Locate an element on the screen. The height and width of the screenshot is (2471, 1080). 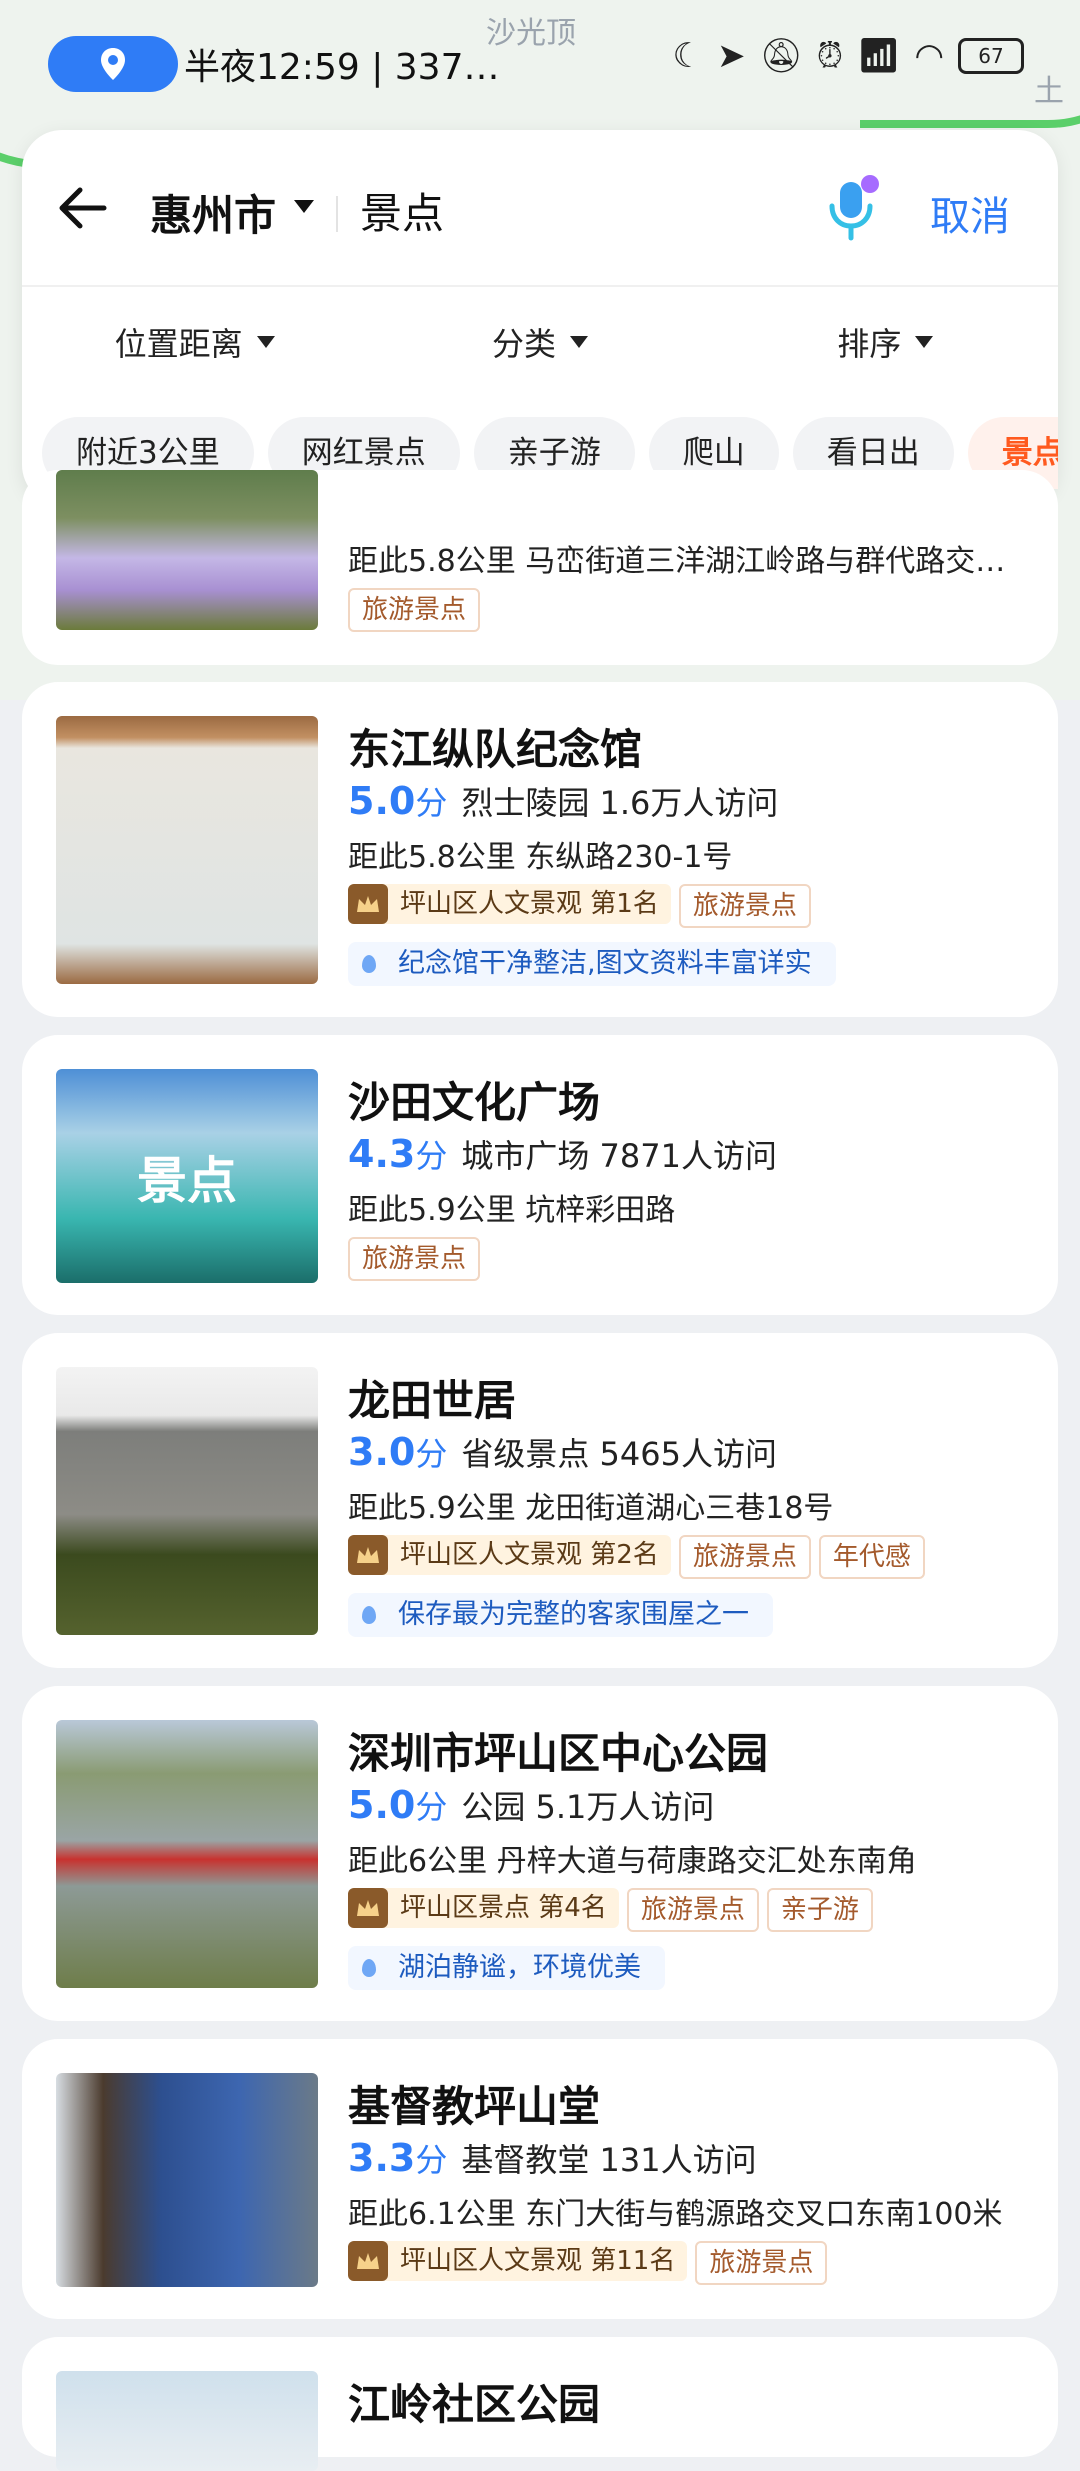
review-snippet: 纪念馆干净整洁,图文资料丰富详实 is located at coordinates (592, 964).